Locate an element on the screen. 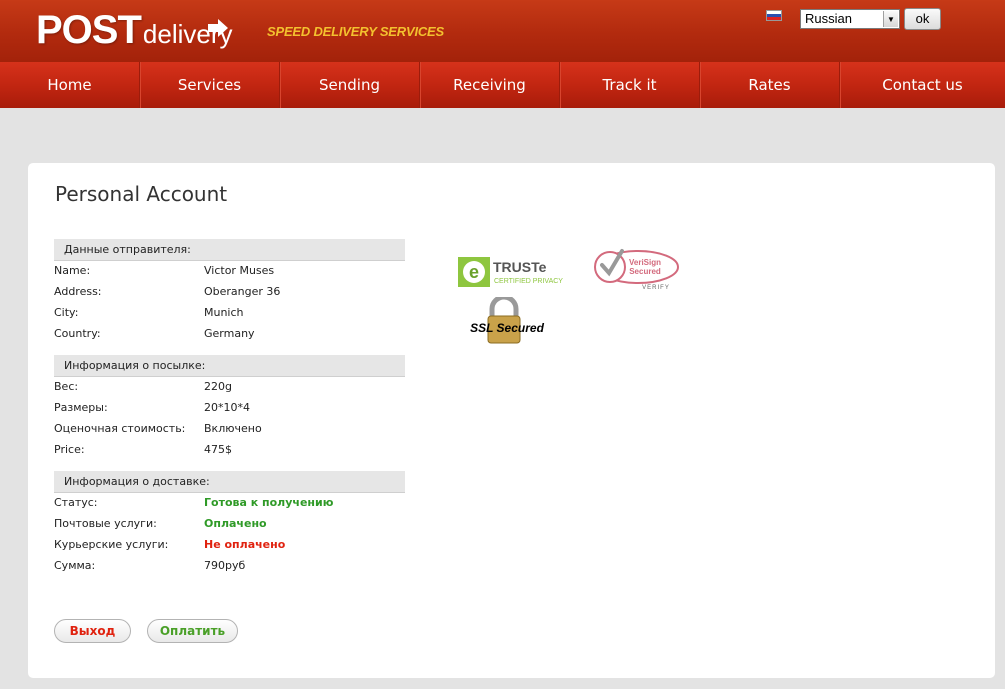 The image size is (1005, 689). row-value: Germany is located at coordinates (229, 333).